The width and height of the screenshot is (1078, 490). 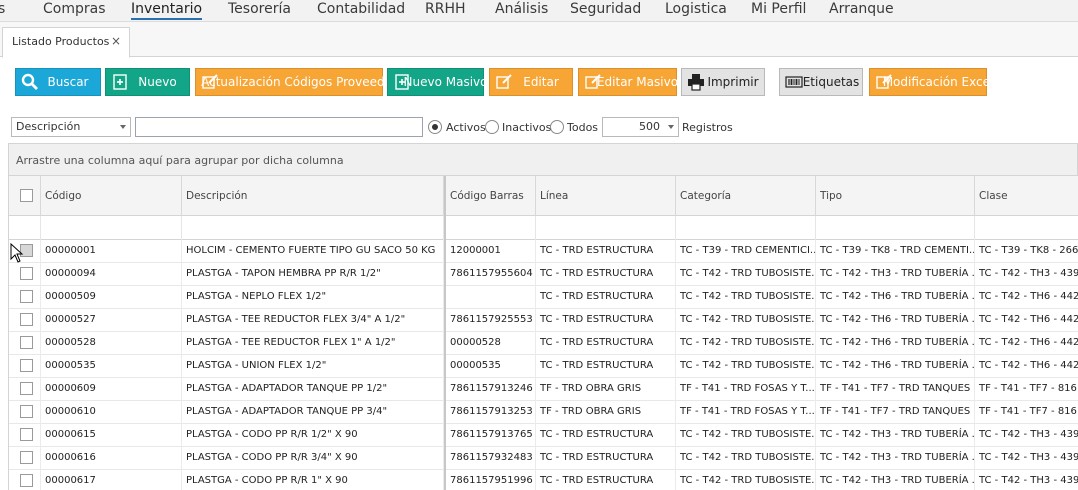 What do you see at coordinates (111, 251) in the screenshot?
I see `cell-codigo: 00000001` at bounding box center [111, 251].